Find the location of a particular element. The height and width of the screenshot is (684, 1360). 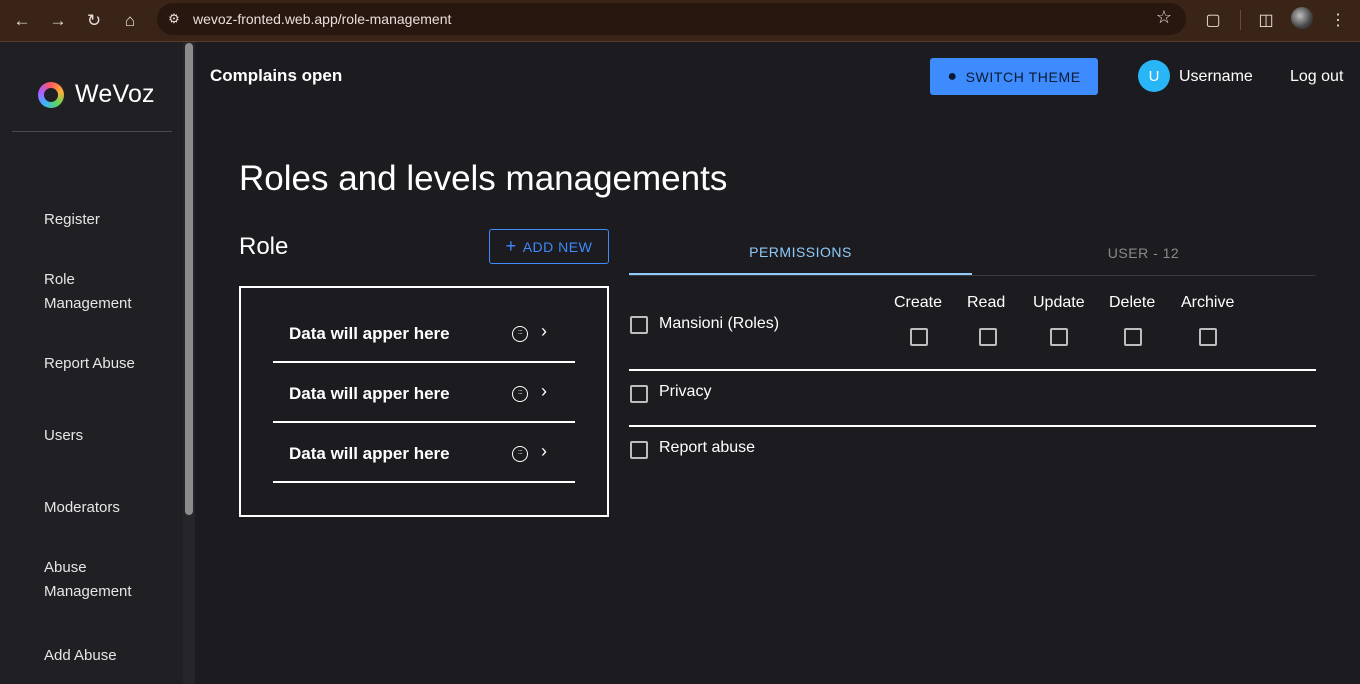

permission-checkbox-roles is located at coordinates (639, 325).